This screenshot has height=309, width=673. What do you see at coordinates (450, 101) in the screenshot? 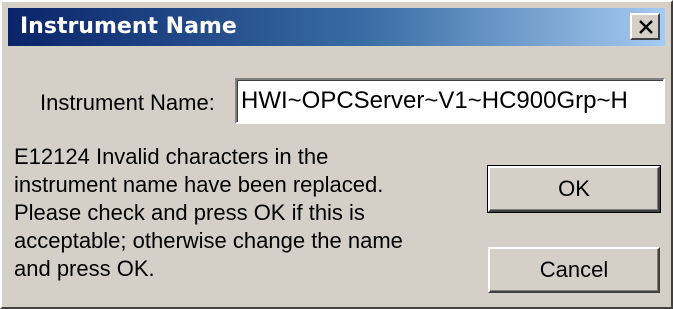
I see `instrument-name-input` at bounding box center [450, 101].